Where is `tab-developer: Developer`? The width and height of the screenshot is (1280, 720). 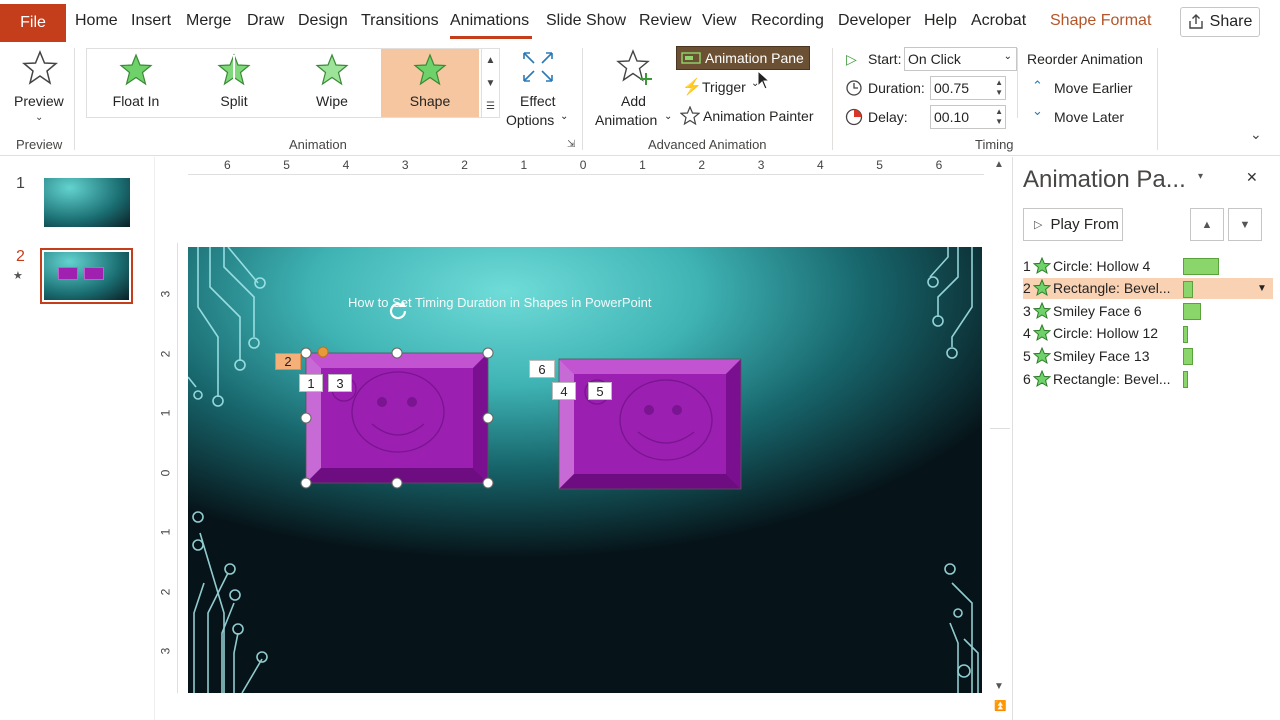 tab-developer: Developer is located at coordinates (874, 21).